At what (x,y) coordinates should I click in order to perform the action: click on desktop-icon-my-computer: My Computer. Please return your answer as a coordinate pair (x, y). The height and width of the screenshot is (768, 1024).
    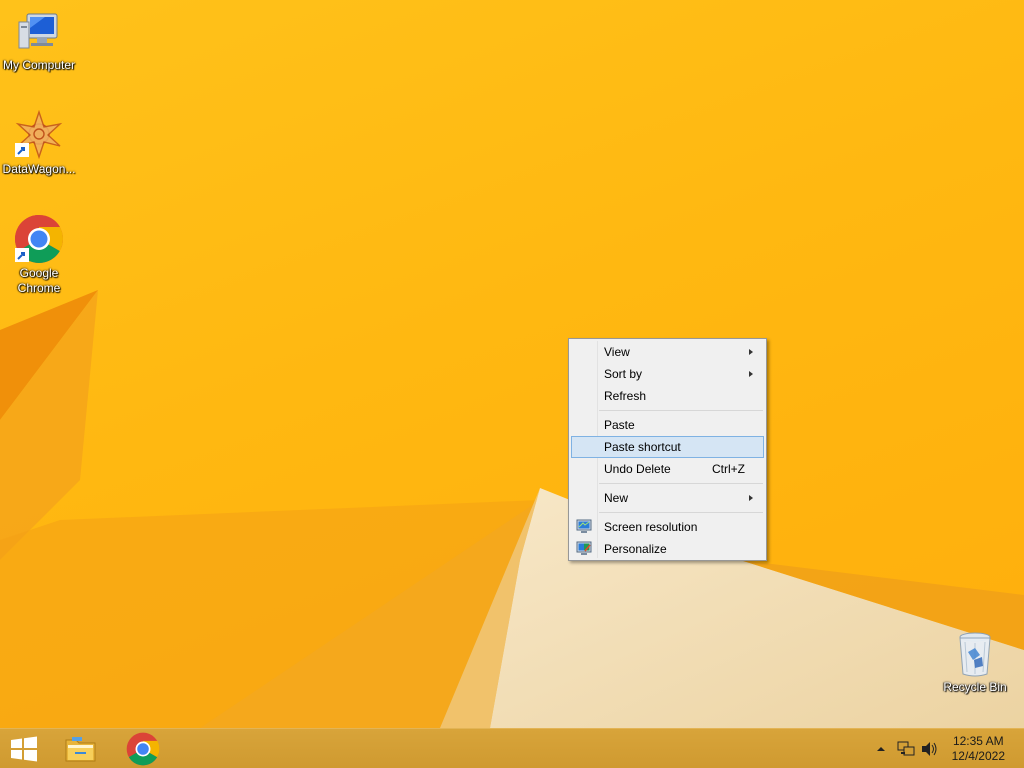
    Looking at the image, I should click on (39, 40).